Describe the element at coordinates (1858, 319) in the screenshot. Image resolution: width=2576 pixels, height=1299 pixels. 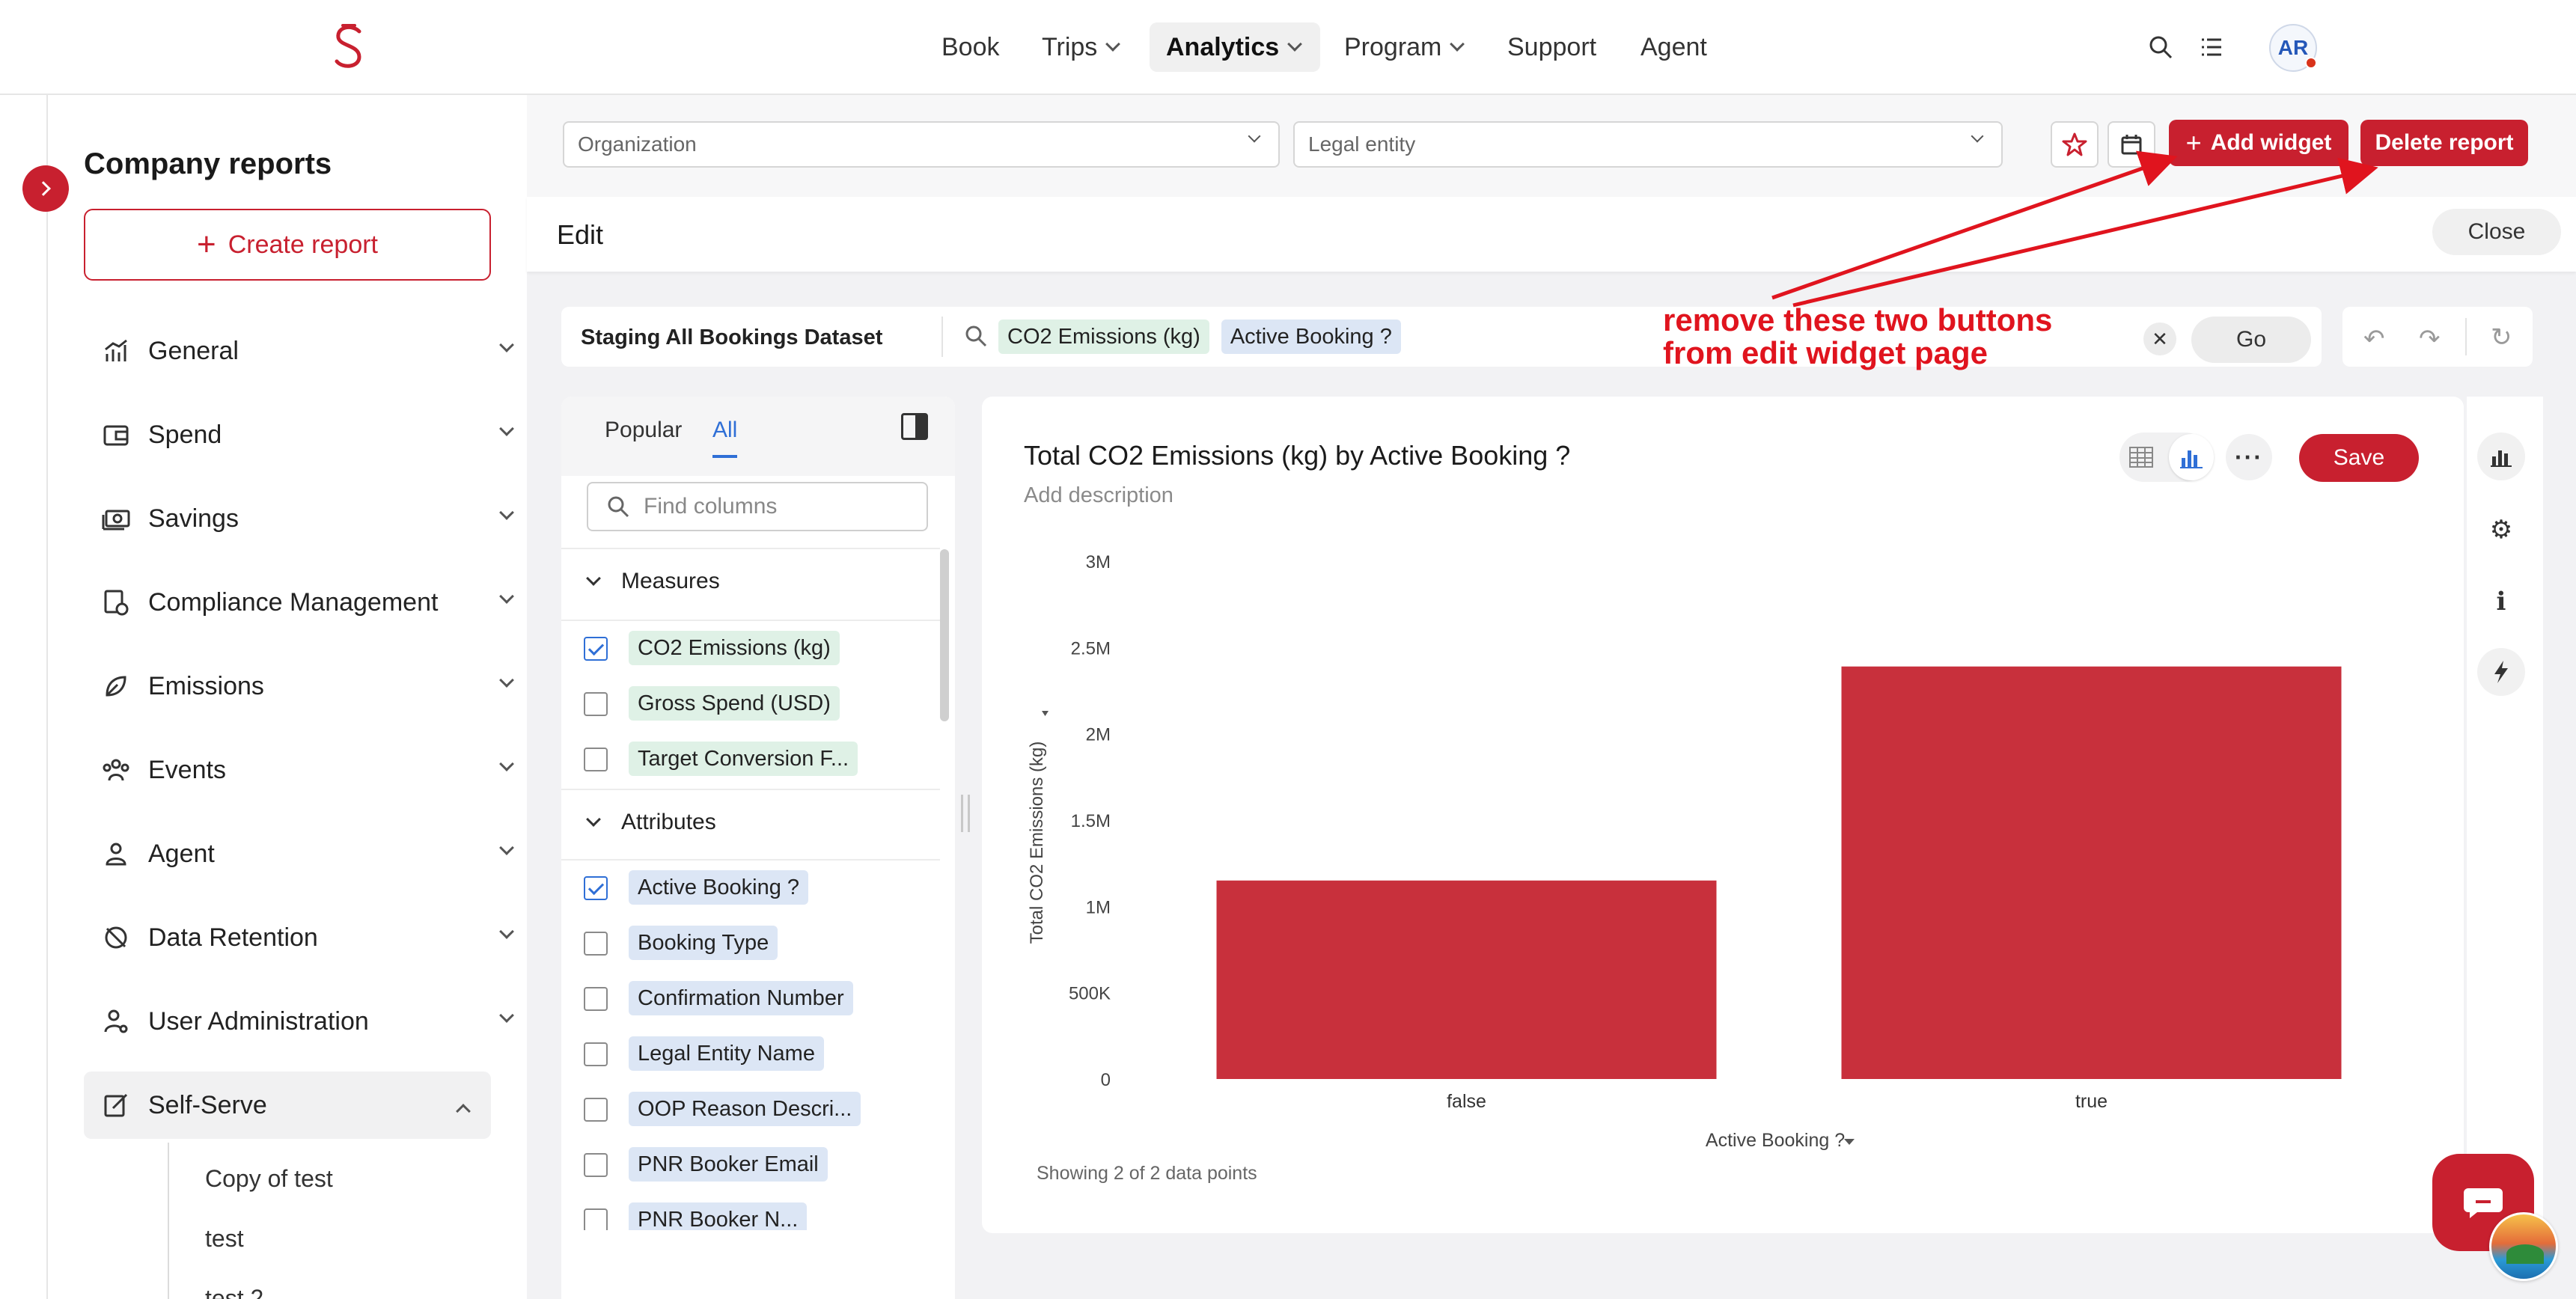
I see `annotation-line: remove these two buttons` at that location.